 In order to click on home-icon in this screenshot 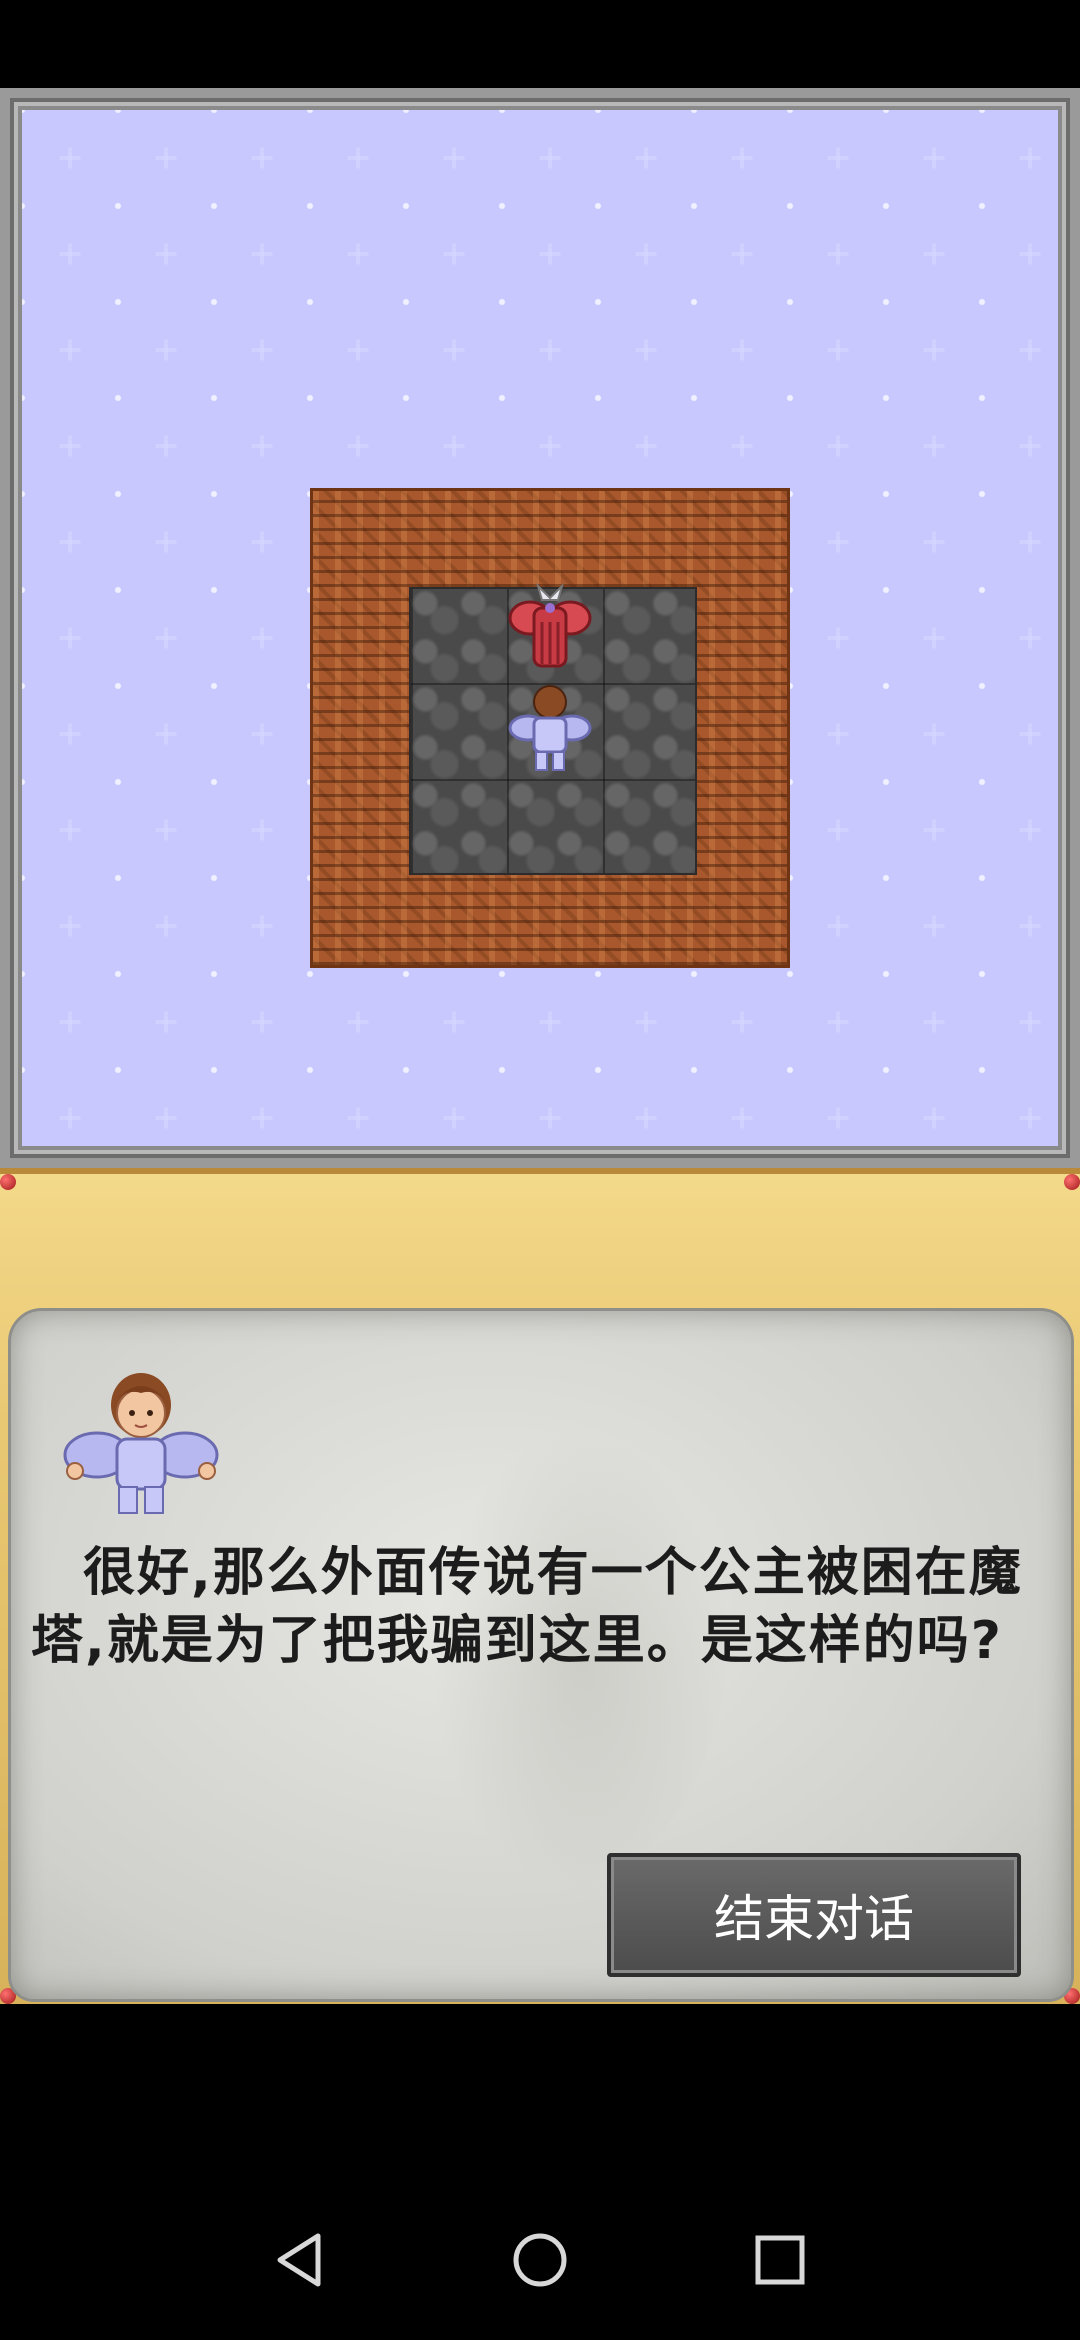, I will do `click(540, 2260)`.